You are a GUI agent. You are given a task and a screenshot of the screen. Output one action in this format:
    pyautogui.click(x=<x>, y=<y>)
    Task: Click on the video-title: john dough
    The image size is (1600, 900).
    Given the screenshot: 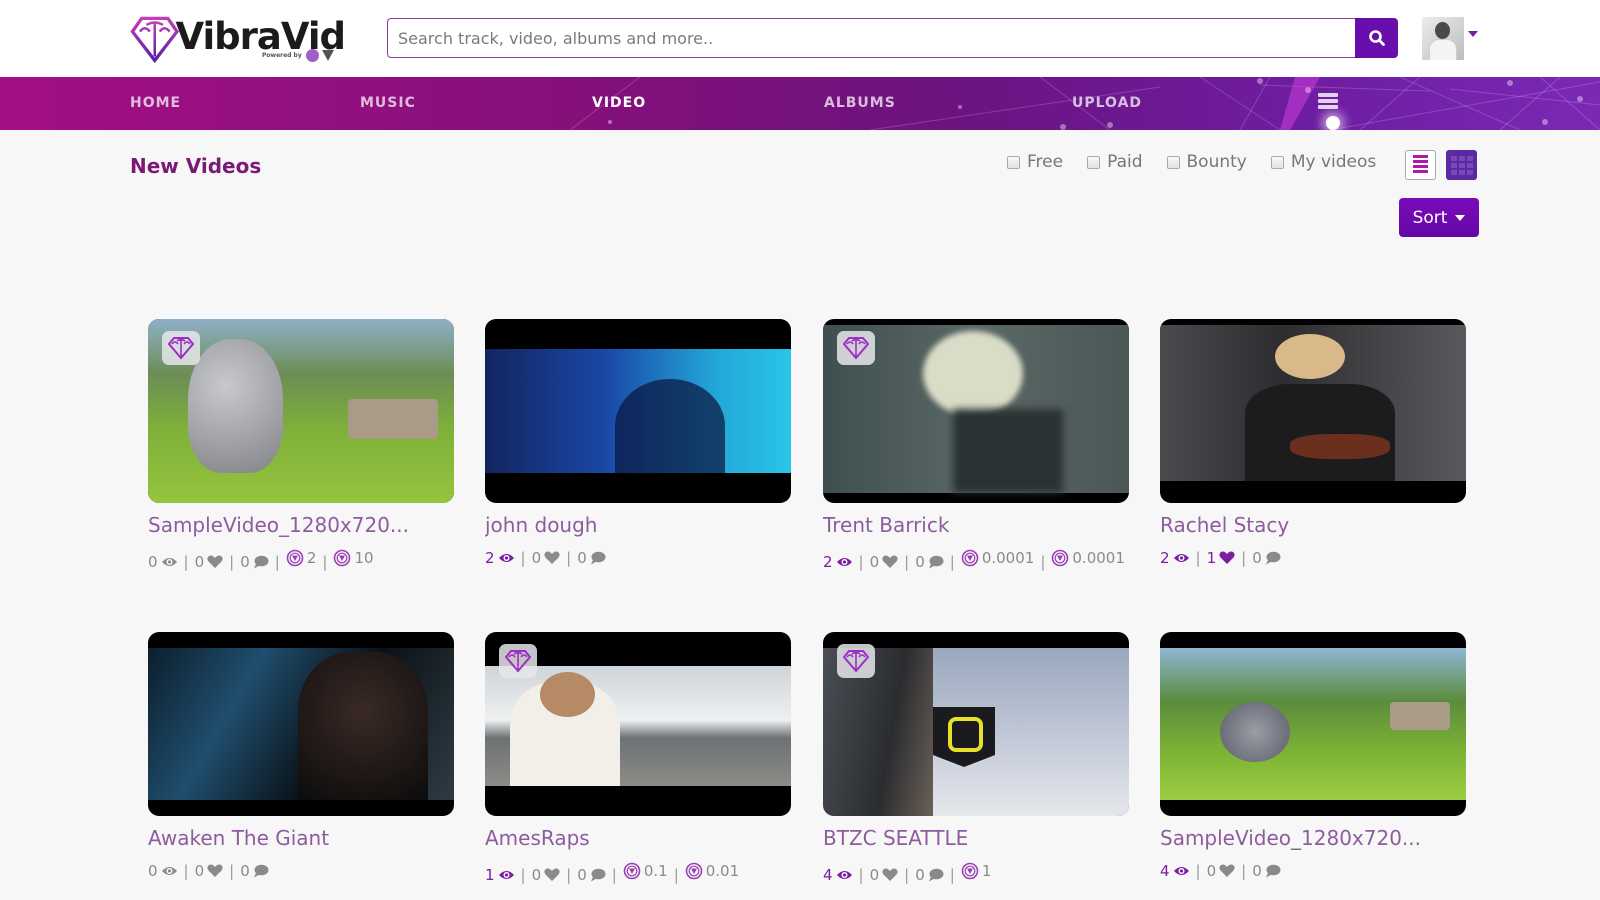 What is the action you would take?
    pyautogui.click(x=638, y=525)
    